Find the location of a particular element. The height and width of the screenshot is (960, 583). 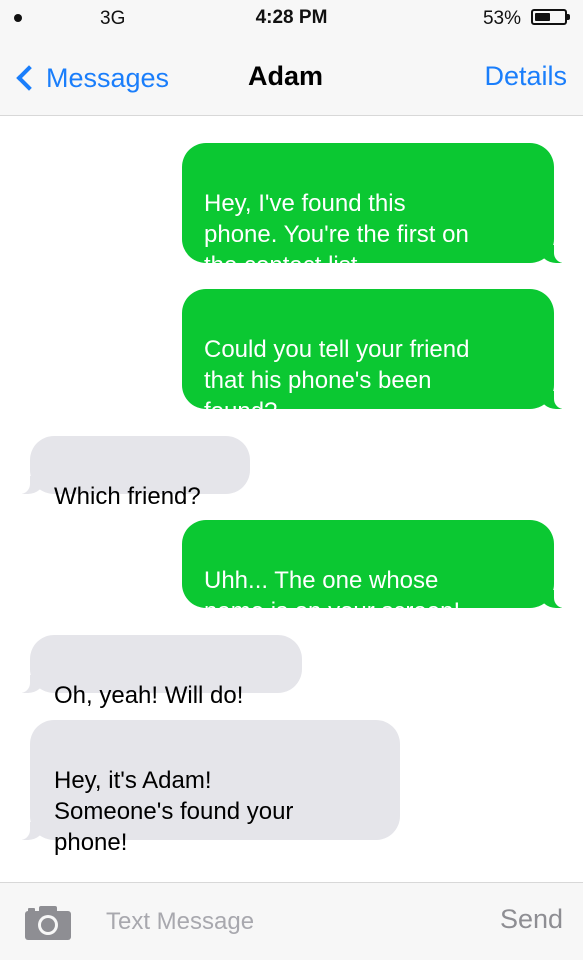

camera-icon is located at coordinates (48, 923).